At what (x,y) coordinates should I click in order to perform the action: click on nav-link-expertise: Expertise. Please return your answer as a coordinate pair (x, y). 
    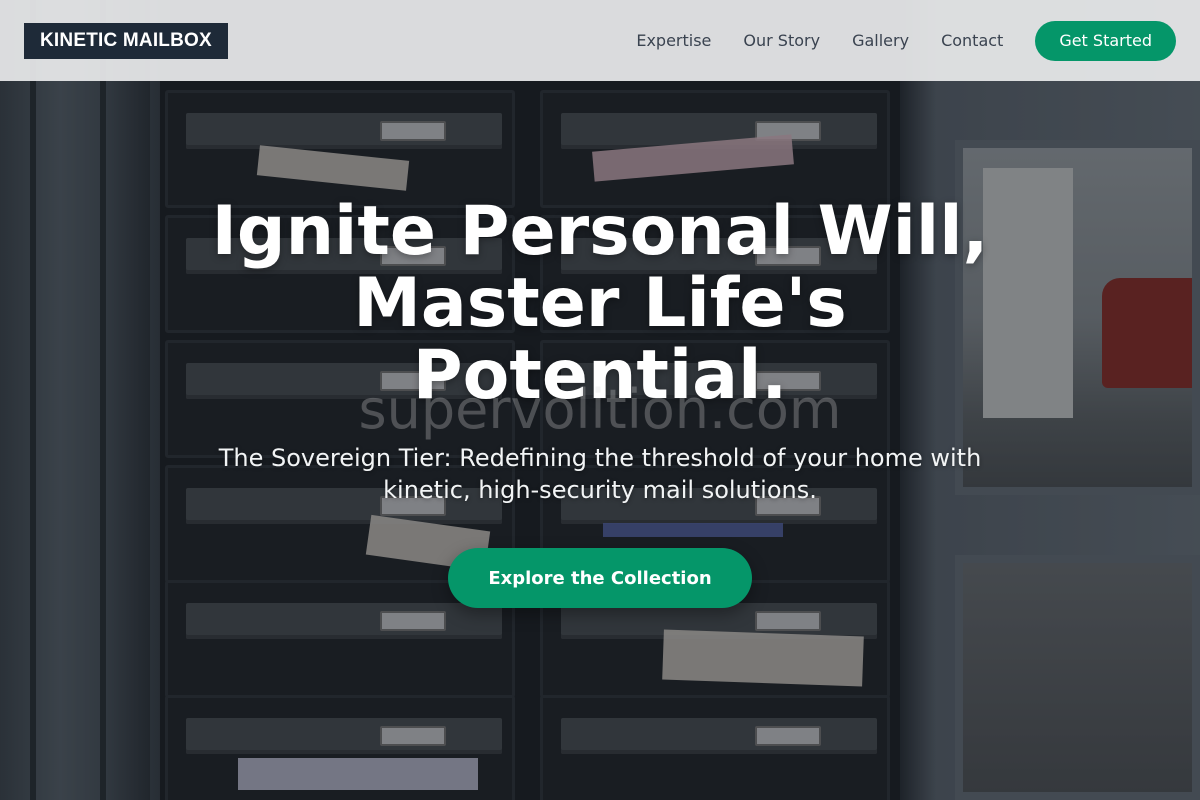
    Looking at the image, I should click on (673, 40).